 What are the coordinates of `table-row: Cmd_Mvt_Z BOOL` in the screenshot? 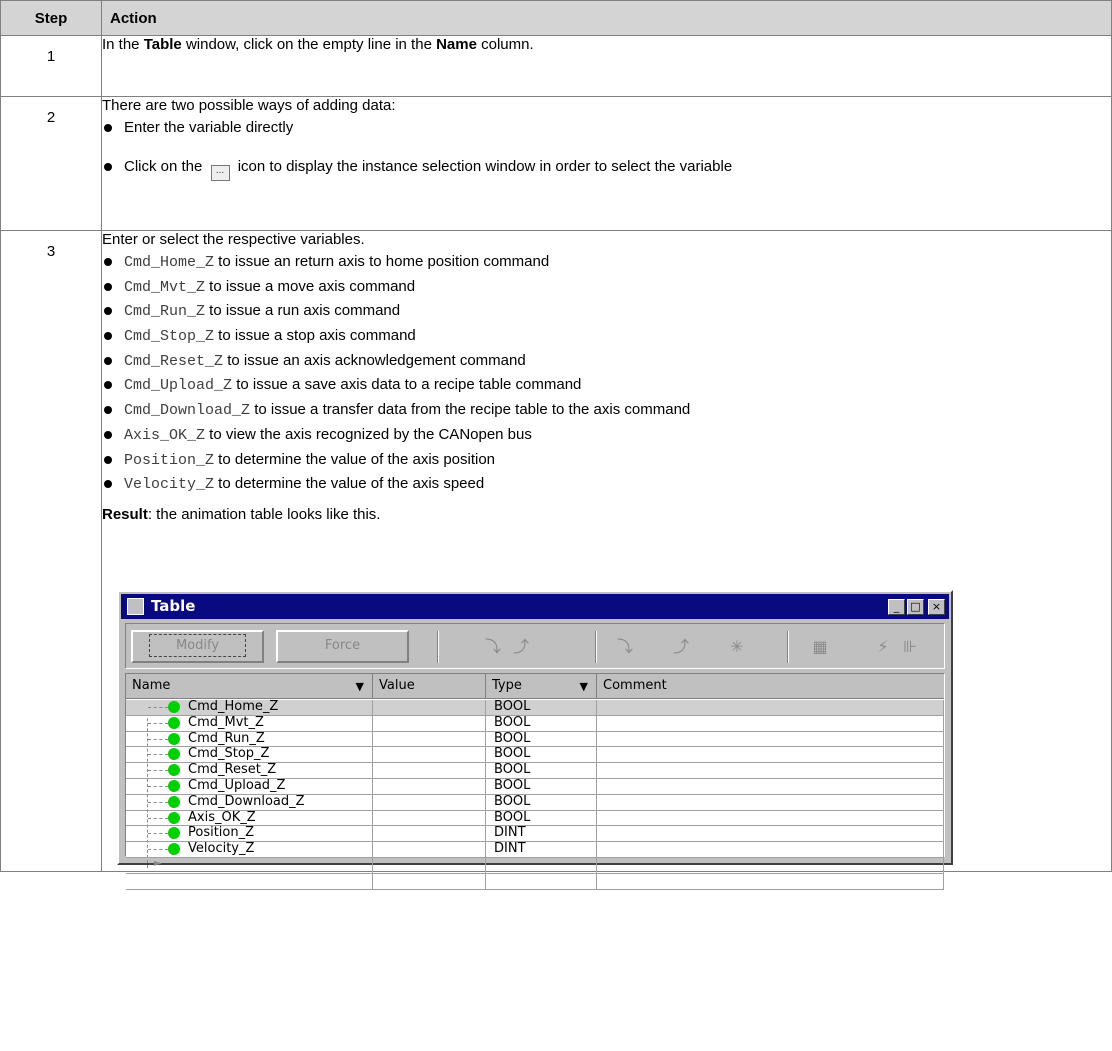 It's located at (535, 723).